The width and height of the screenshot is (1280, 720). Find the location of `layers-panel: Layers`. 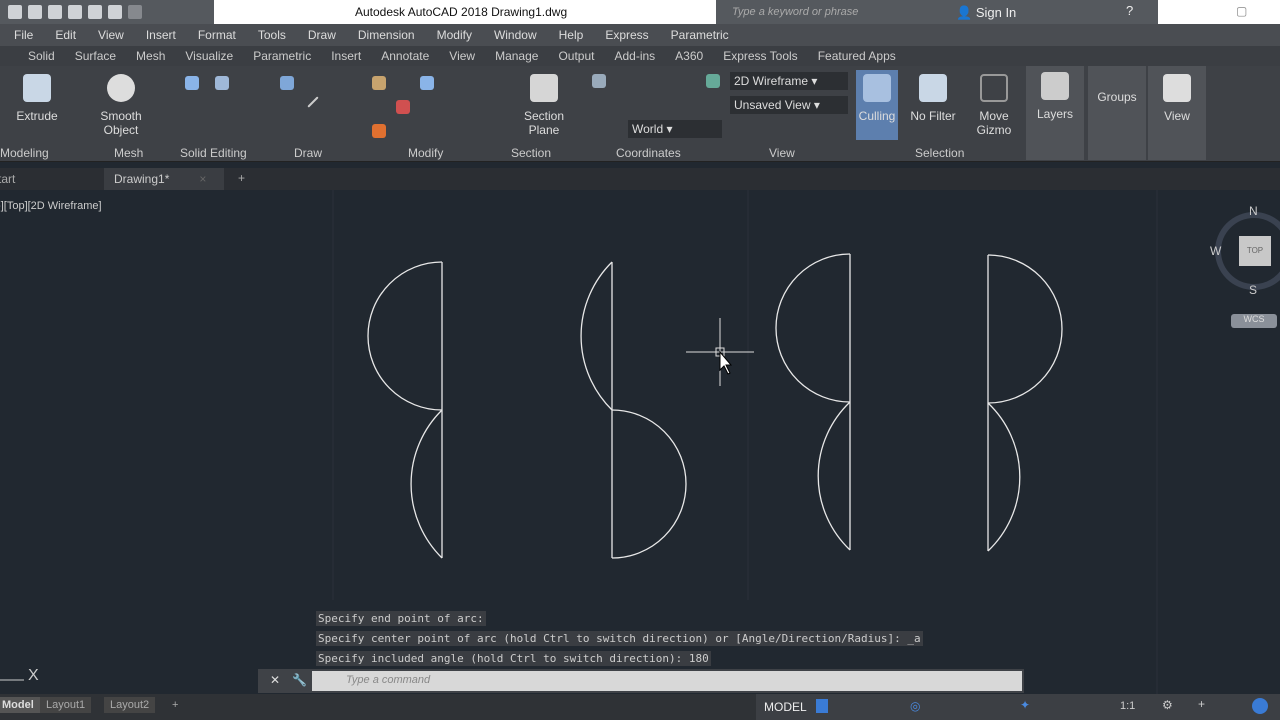

layers-panel: Layers is located at coordinates (1055, 113).